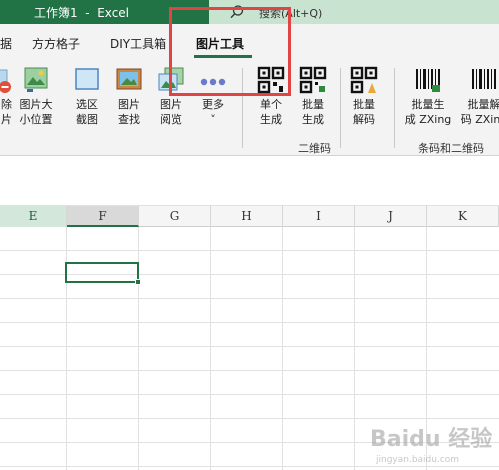 The height and width of the screenshot is (470, 499). What do you see at coordinates (417, 460) in the screenshot?
I see `watermark-sub: jingyan.baidu.com` at bounding box center [417, 460].